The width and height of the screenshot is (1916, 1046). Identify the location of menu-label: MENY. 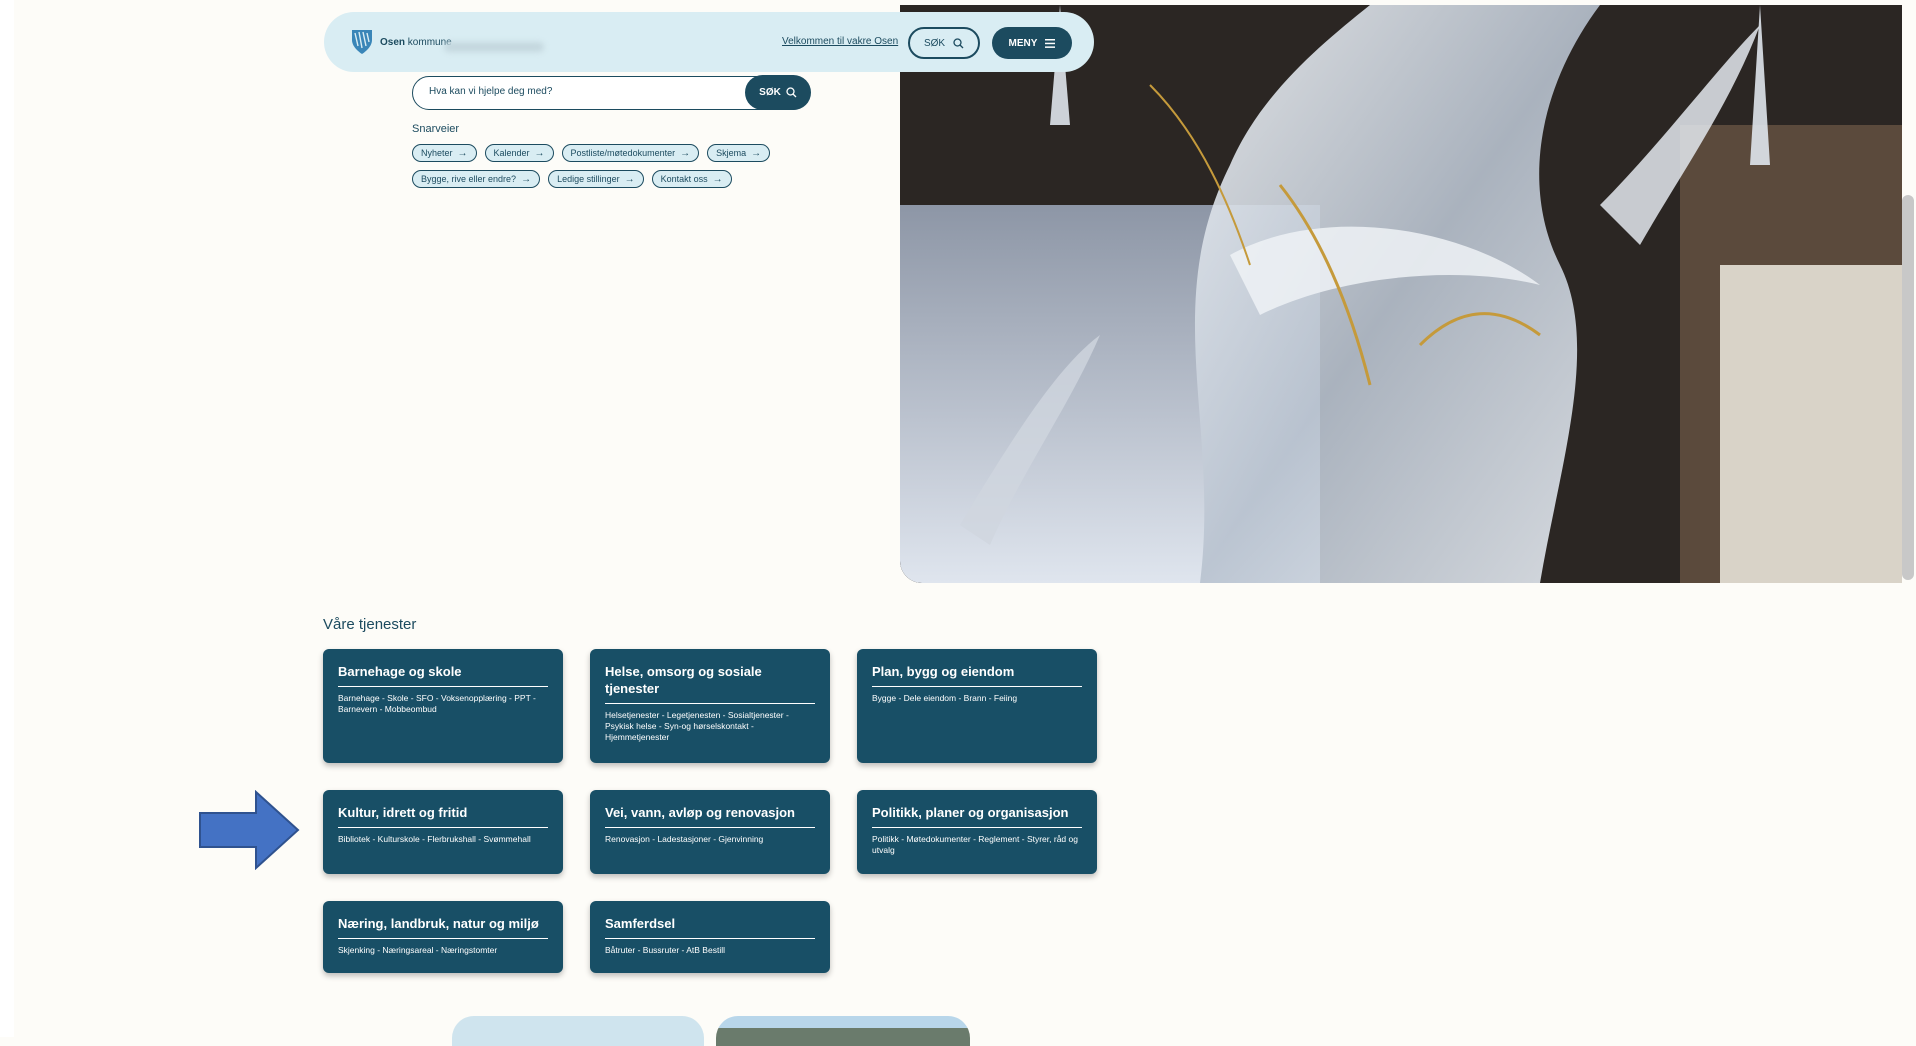
(1023, 43).